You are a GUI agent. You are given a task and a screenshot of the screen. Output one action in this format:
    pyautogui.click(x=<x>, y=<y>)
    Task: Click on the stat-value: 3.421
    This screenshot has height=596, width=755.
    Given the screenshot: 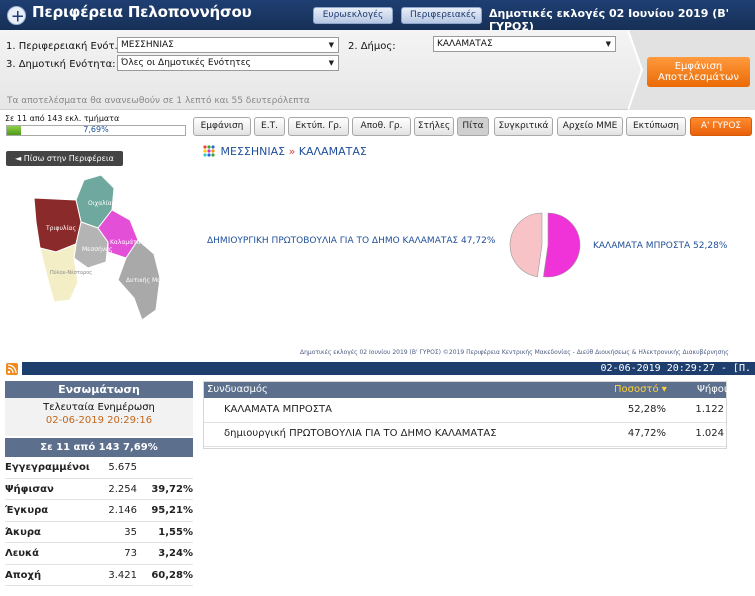 What is the action you would take?
    pyautogui.click(x=122, y=575)
    